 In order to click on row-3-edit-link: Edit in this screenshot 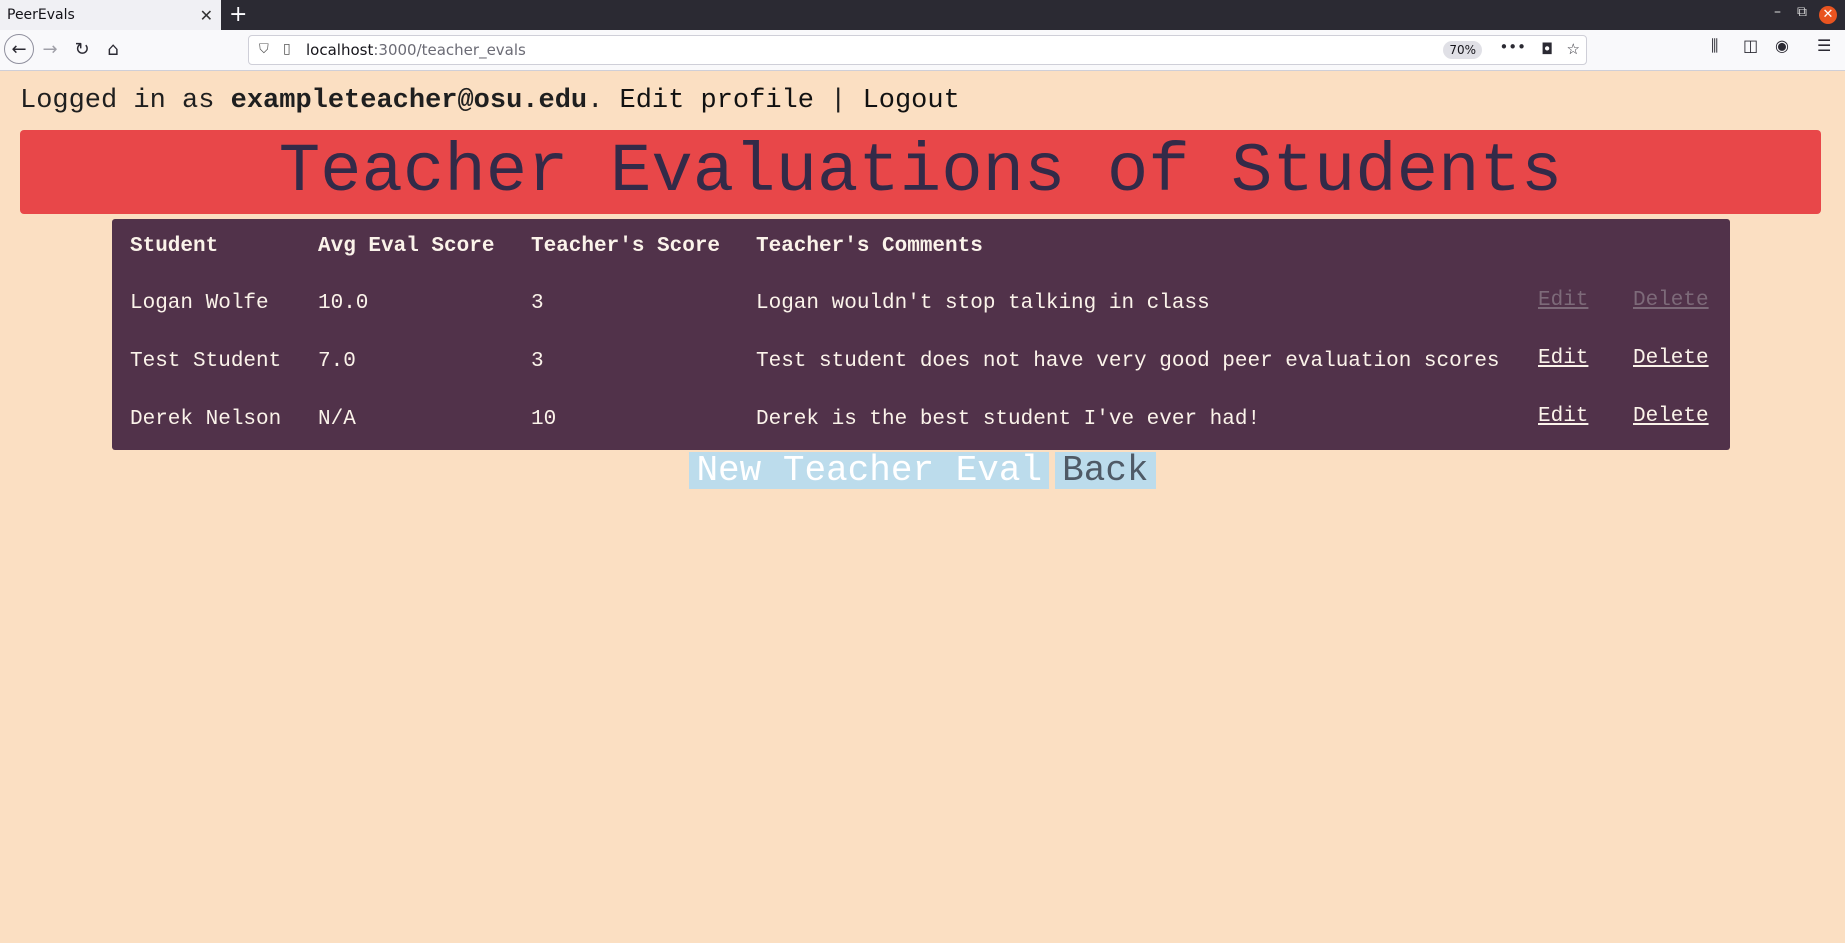, I will do `click(1563, 416)`.